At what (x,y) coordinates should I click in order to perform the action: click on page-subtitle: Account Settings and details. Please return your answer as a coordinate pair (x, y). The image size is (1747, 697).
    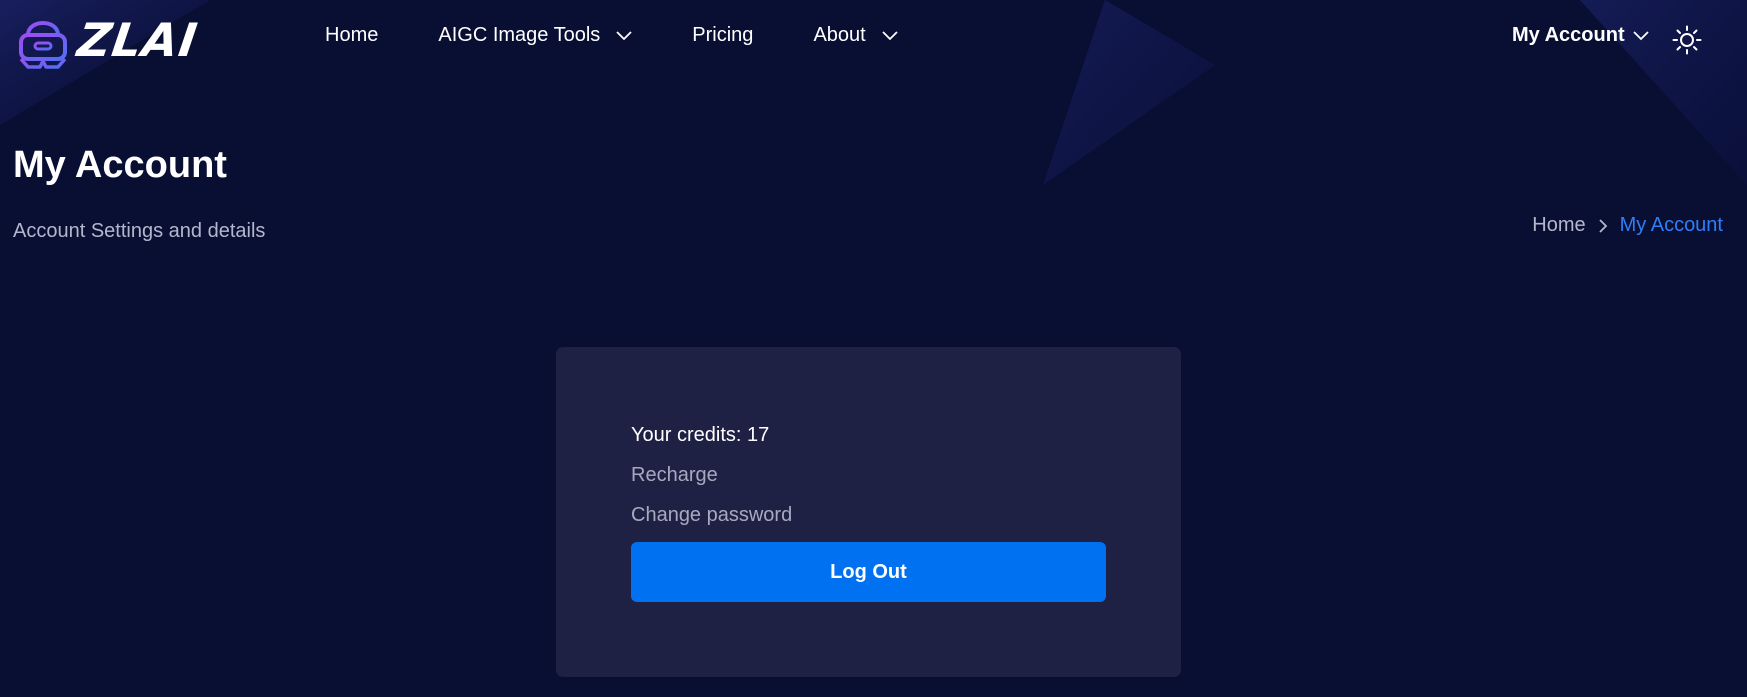
    Looking at the image, I should click on (139, 231).